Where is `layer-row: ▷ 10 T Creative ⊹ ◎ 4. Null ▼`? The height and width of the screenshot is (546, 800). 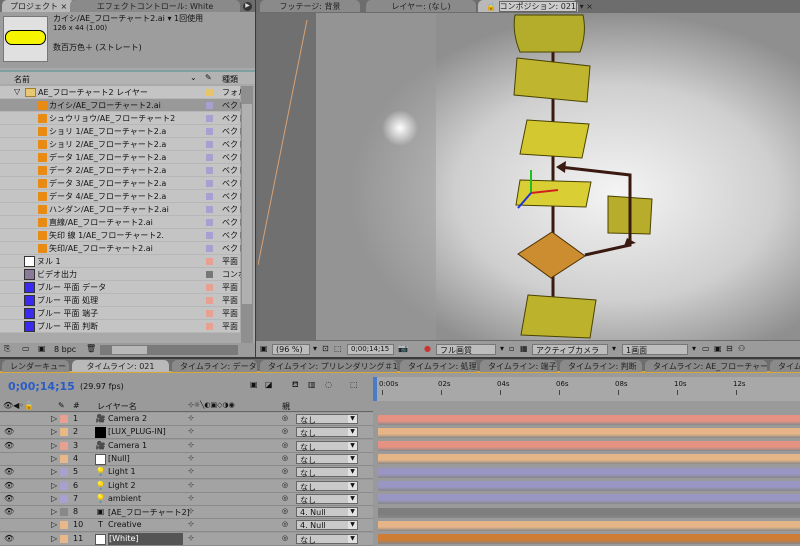 layer-row: ▷ 10 T Creative ⊹ ◎ 4. Null ▼ is located at coordinates (186, 526).